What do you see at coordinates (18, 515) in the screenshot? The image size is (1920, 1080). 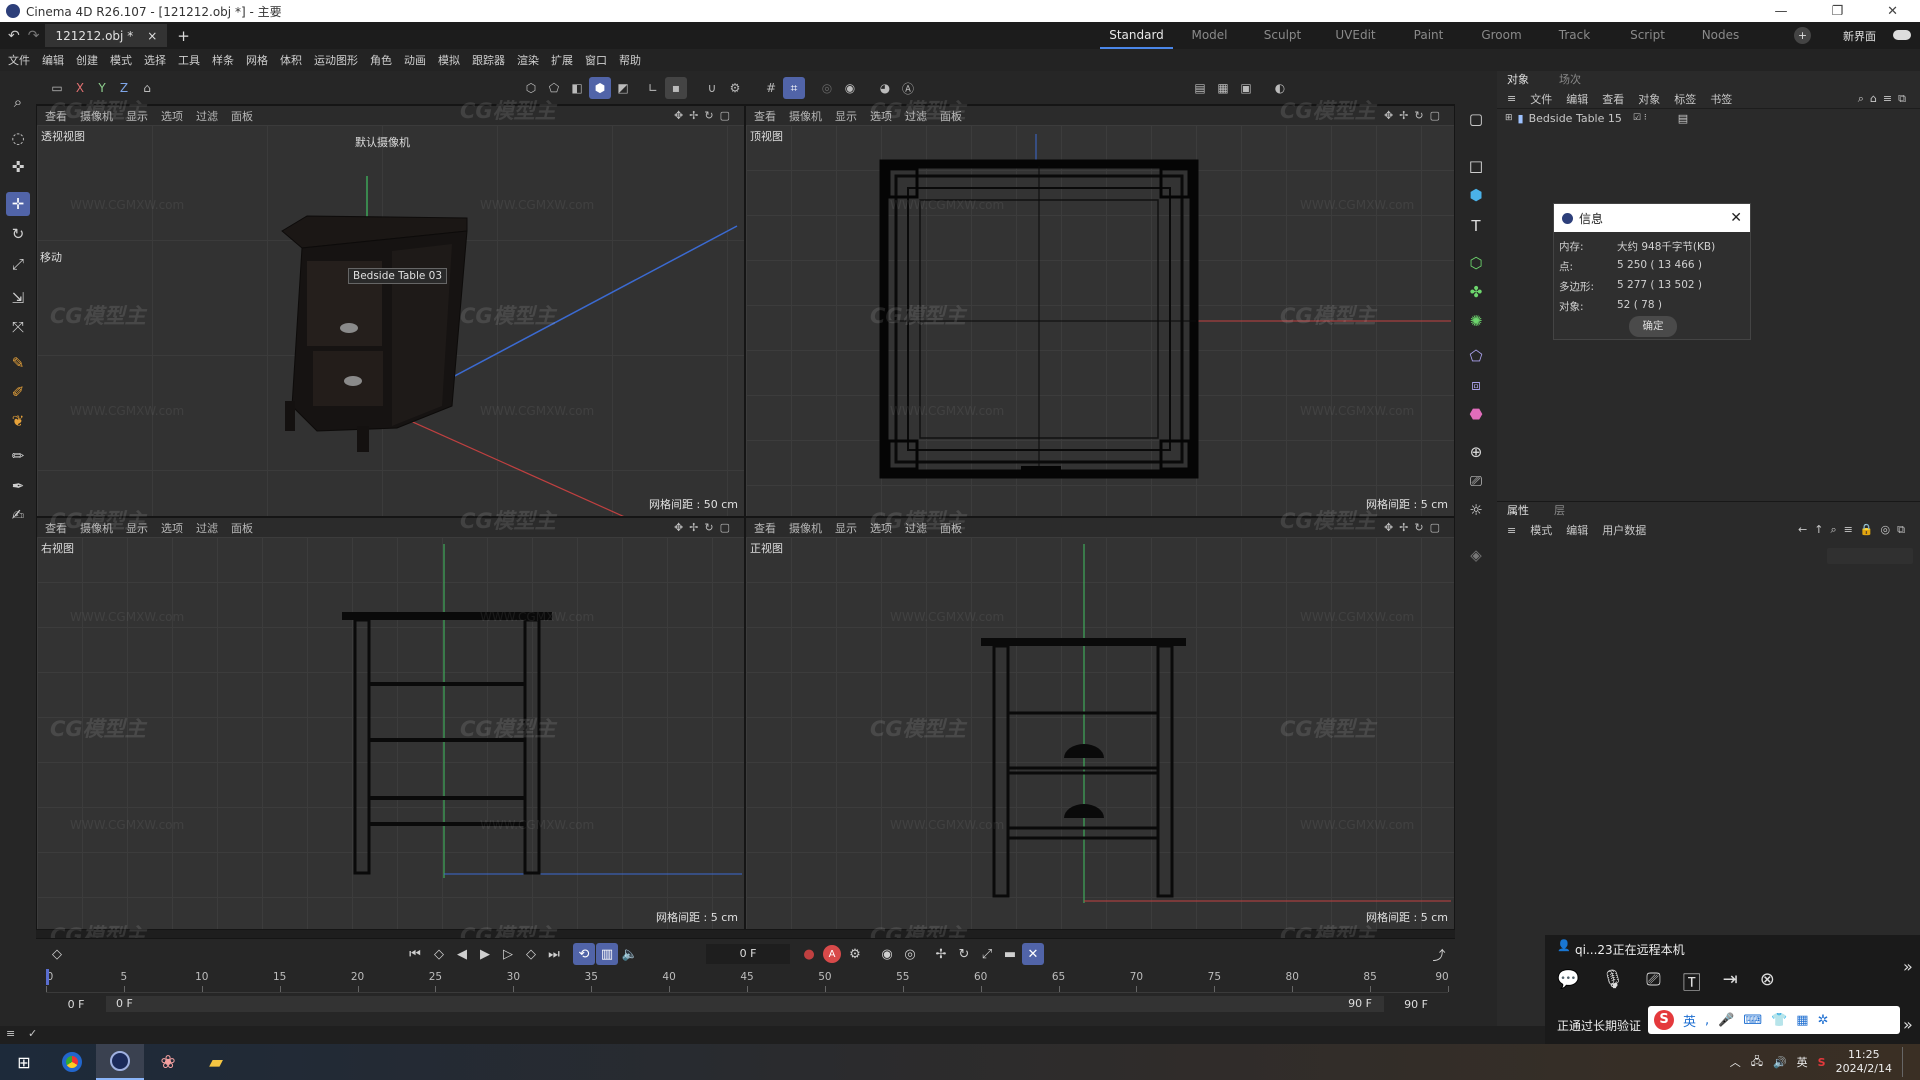 I see `sculpt-tool-icon: ✍` at bounding box center [18, 515].